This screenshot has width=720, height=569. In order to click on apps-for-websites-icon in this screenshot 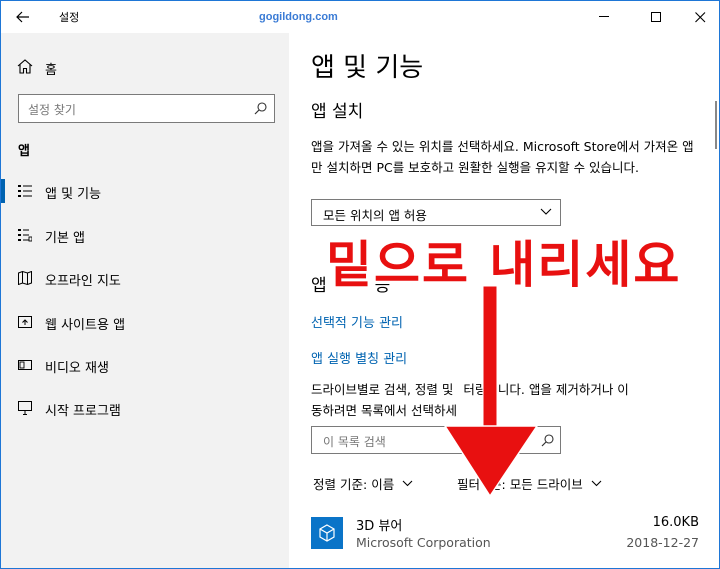, I will do `click(25, 322)`.